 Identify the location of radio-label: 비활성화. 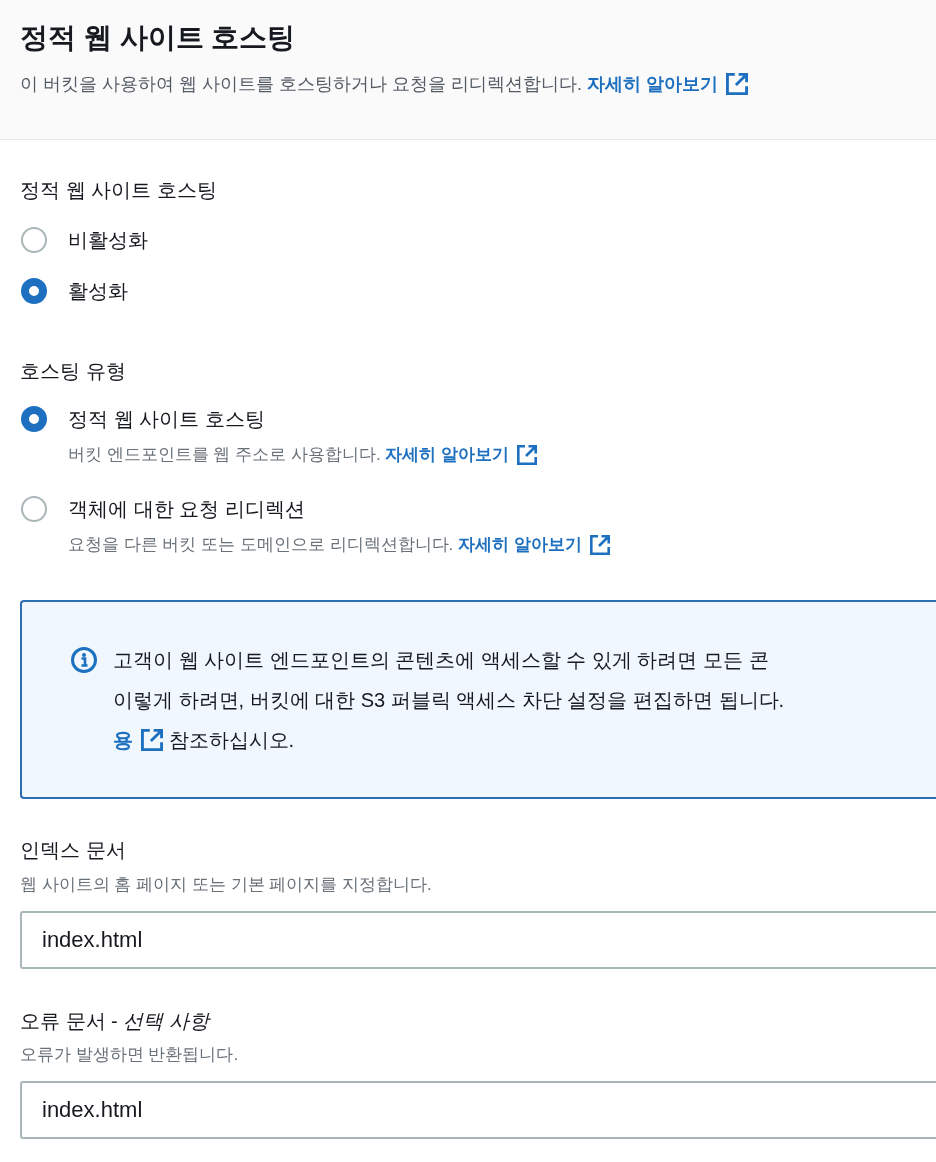
(108, 240).